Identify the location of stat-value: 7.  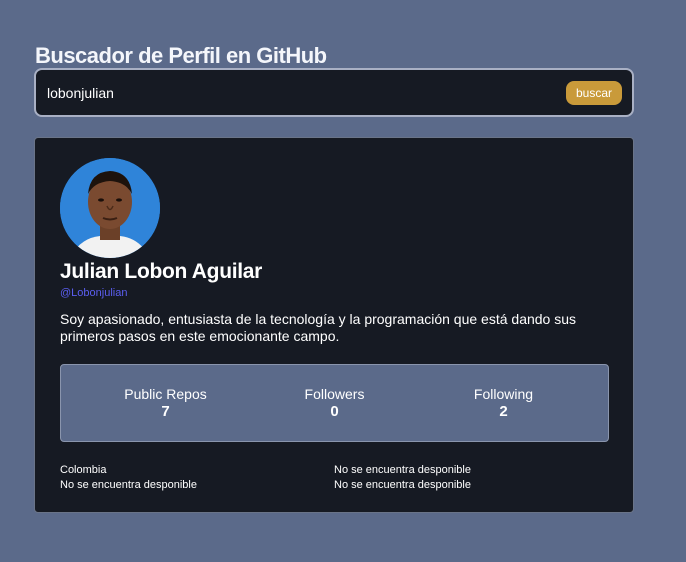
(165, 411).